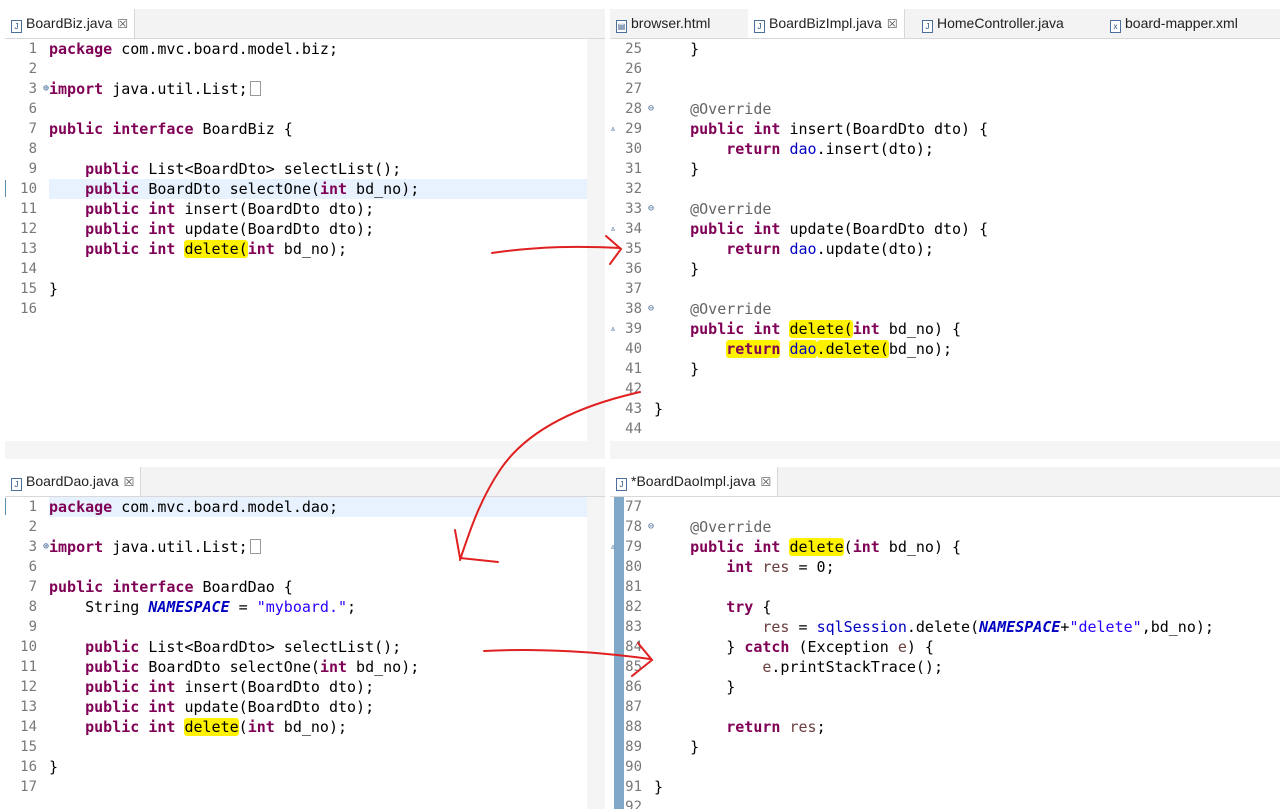 This screenshot has width=1280, height=809. Describe the element at coordinates (327, 49) in the screenshot. I see `code-line: package com.mvc.board.model.biz;` at that location.